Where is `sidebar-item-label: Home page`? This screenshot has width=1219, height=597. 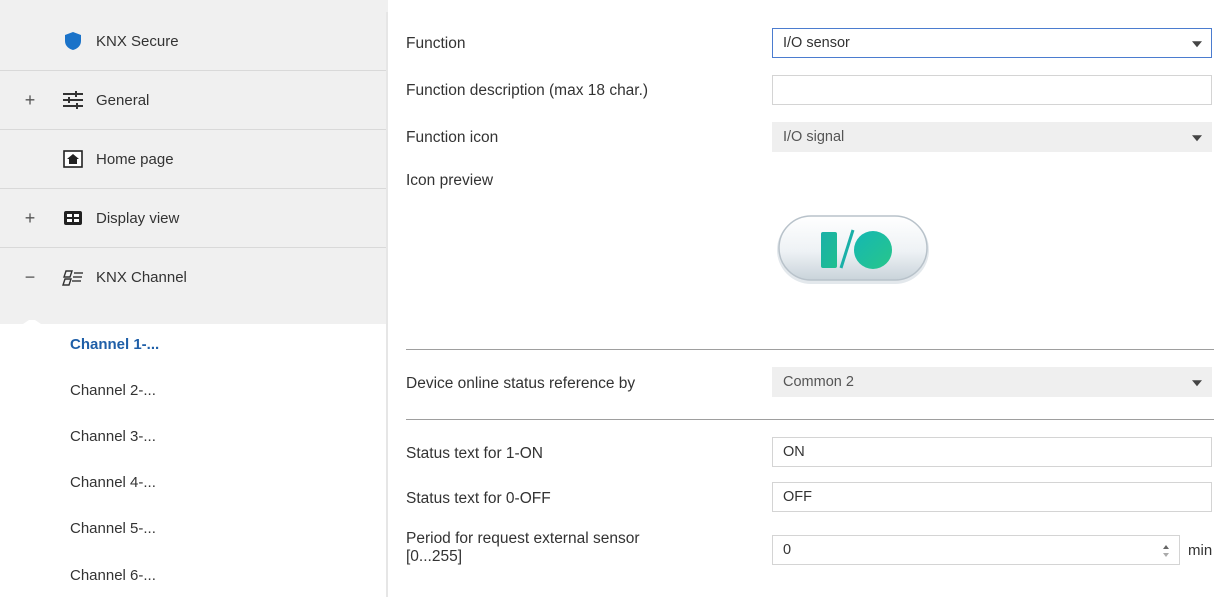 sidebar-item-label: Home page is located at coordinates (135, 159).